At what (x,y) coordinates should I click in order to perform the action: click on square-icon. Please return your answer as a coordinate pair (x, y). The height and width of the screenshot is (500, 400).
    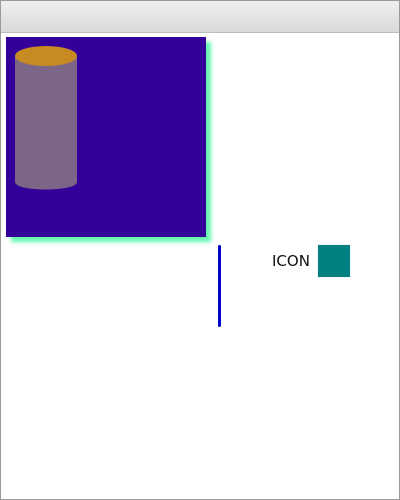
    Looking at the image, I should click on (333, 261).